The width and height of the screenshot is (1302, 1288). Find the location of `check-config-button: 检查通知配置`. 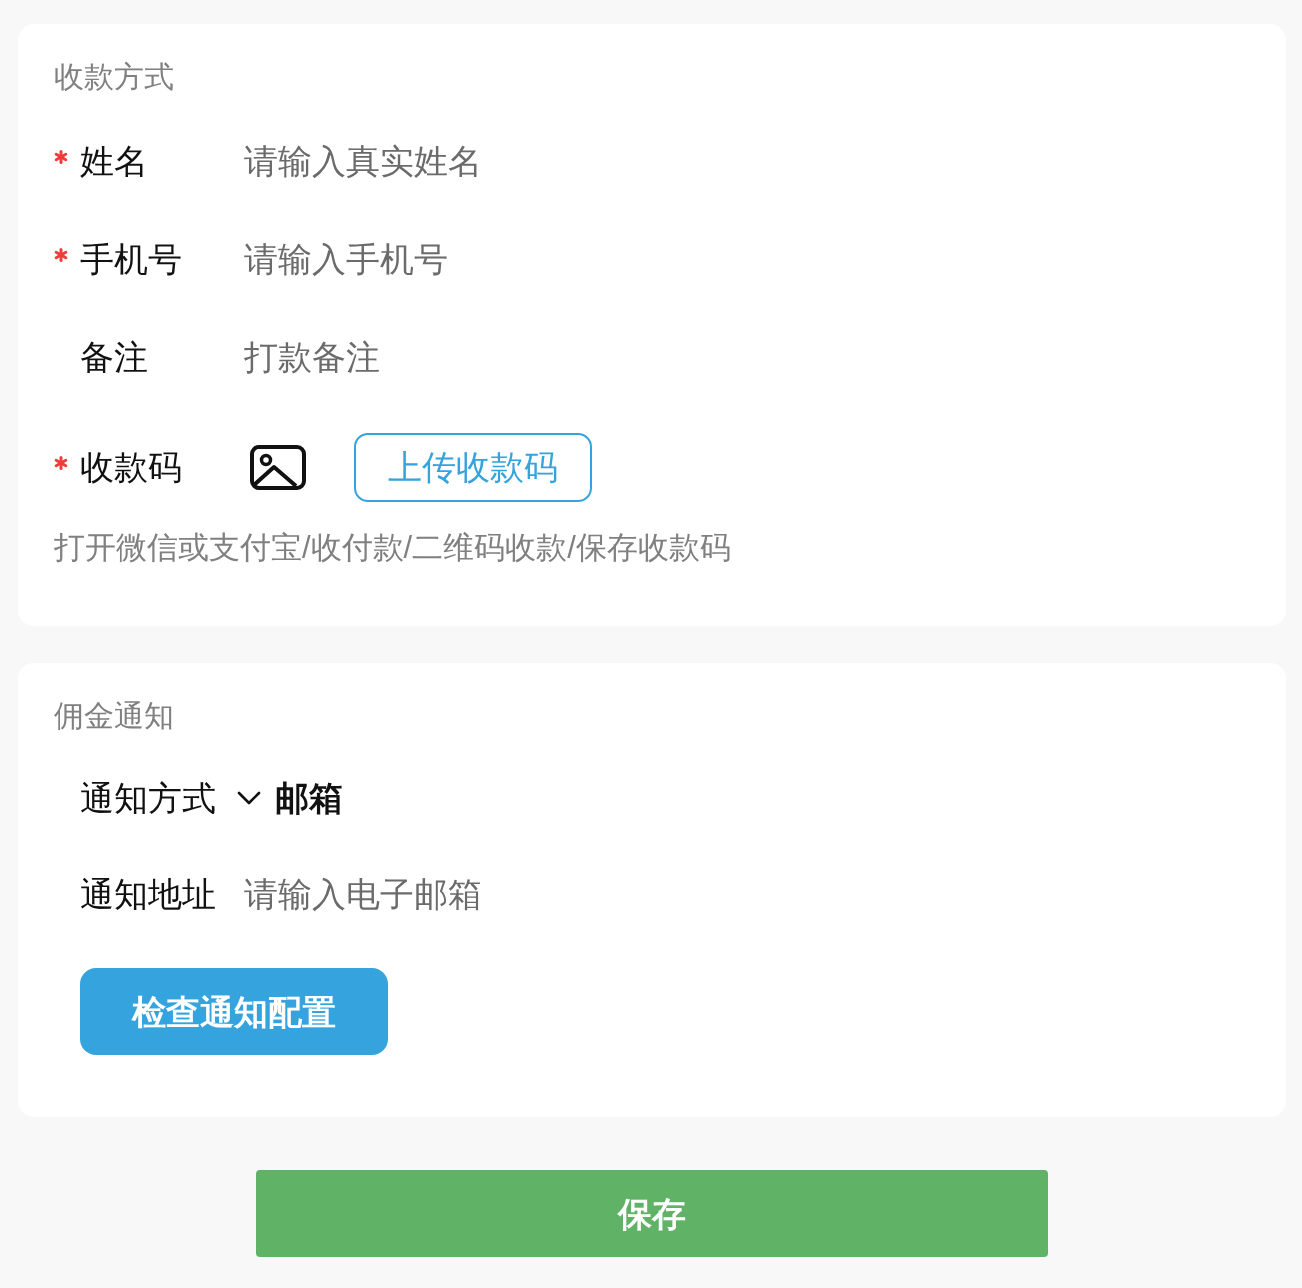

check-config-button: 检查通知配置 is located at coordinates (234, 1011).